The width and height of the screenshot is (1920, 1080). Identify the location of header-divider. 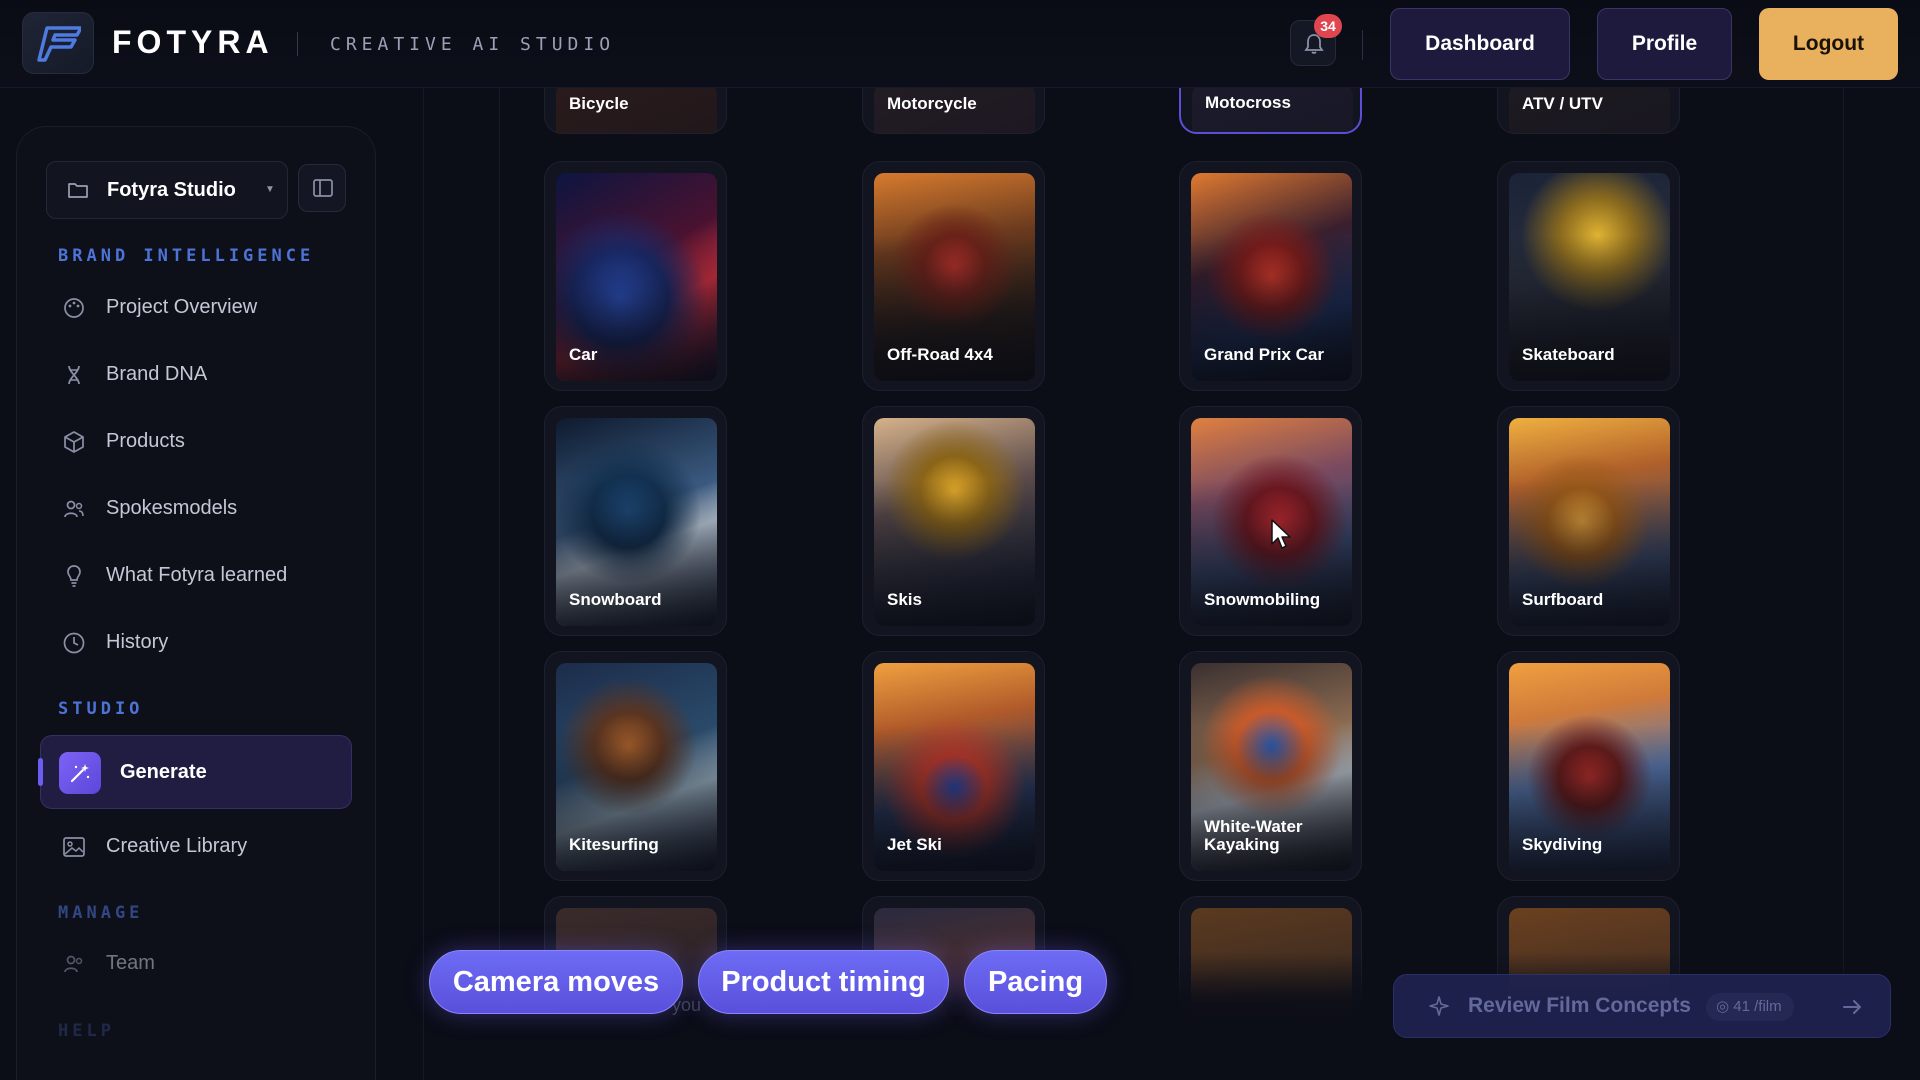
(297, 44).